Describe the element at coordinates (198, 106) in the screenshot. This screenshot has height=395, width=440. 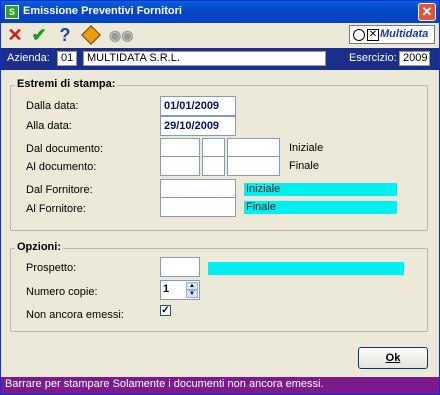
I see `dalla-data-input: 01/01/2009` at that location.